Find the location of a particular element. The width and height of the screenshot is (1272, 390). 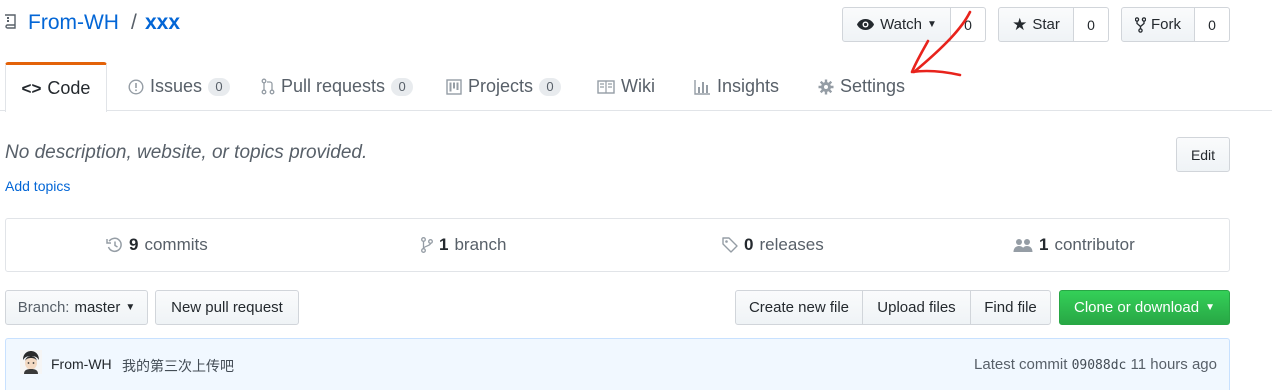

star-button: ★ Star is located at coordinates (1036, 24).